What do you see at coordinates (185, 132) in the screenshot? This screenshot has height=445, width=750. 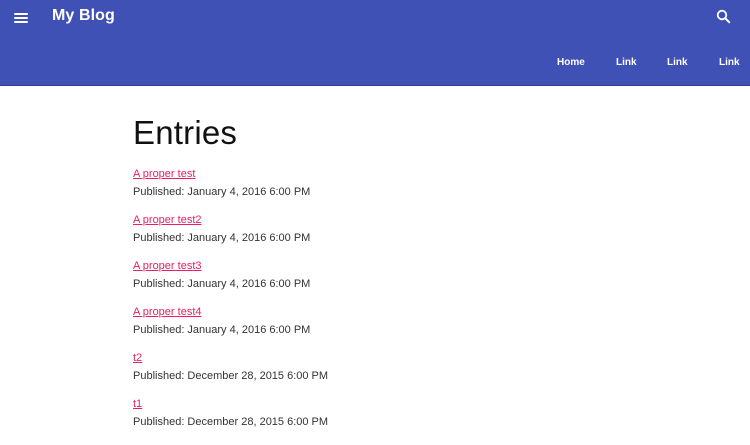 I see `page-heading: Entries` at bounding box center [185, 132].